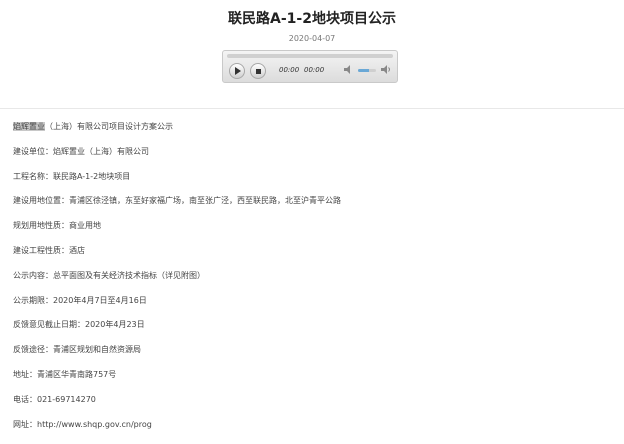 The height and width of the screenshot is (444, 624). Describe the element at coordinates (80, 300) in the screenshot. I see `notice-period: 公示期限：2020年4月7日至4月16日` at that location.